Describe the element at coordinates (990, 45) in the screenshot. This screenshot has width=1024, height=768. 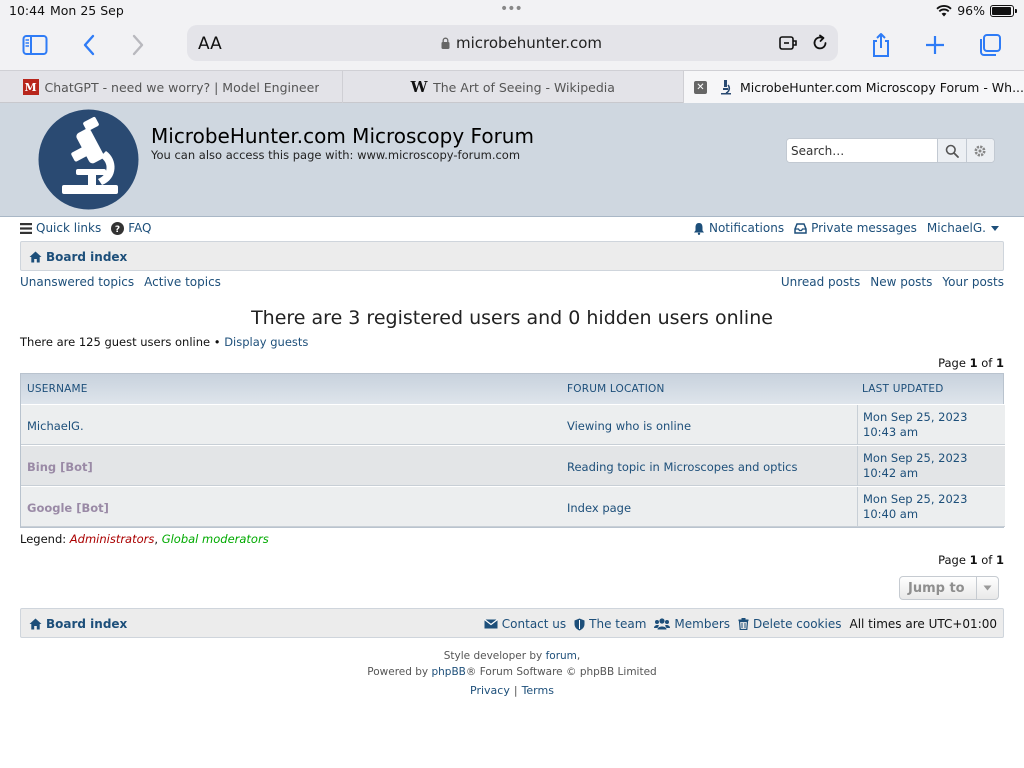
I see `tab-overview-icon` at that location.